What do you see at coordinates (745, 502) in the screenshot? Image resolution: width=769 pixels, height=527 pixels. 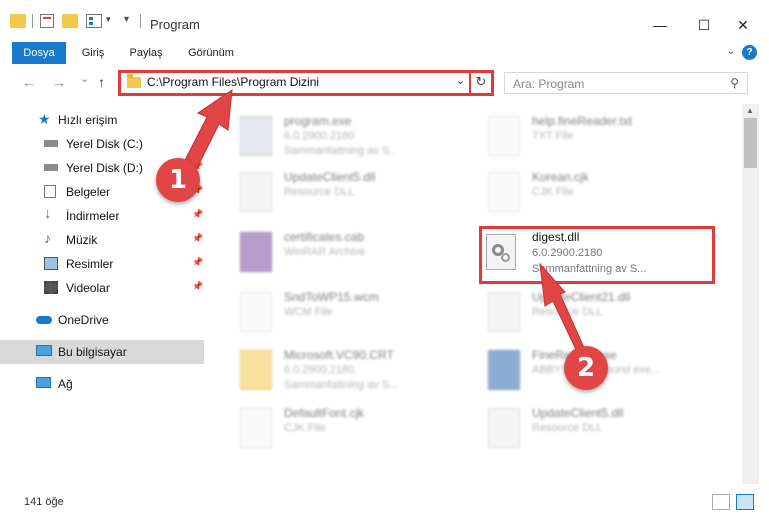 I see `tiles-view-button` at bounding box center [745, 502].